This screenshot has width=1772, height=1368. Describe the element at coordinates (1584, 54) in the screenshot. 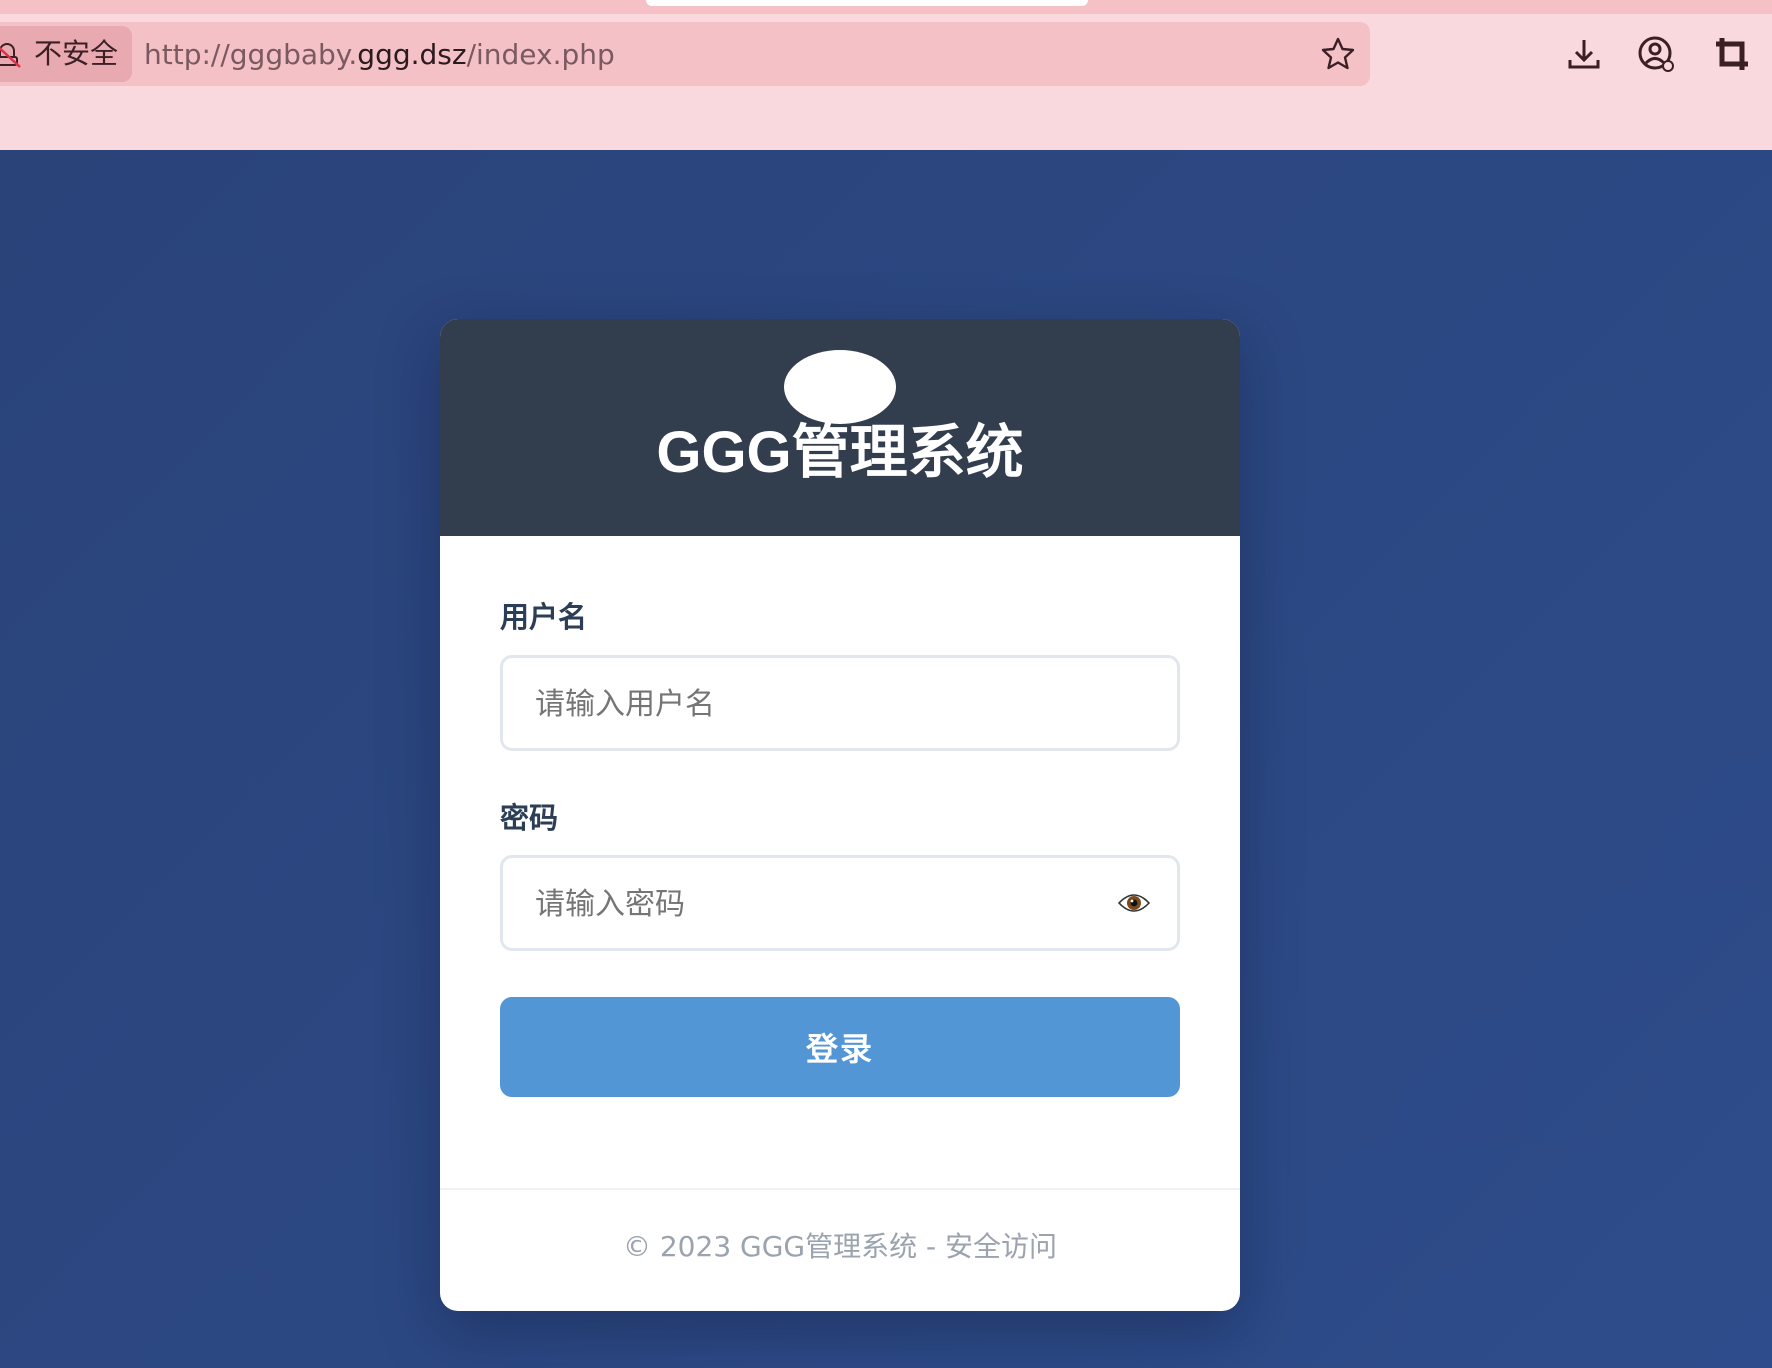

I see `download-icon` at that location.